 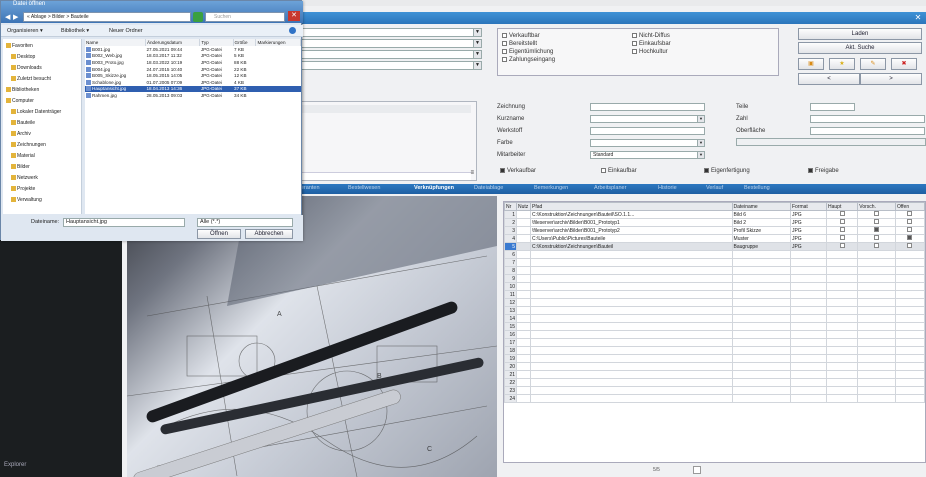 What do you see at coordinates (216, 42) in the screenshot?
I see `file-header: Typ` at bounding box center [216, 42].